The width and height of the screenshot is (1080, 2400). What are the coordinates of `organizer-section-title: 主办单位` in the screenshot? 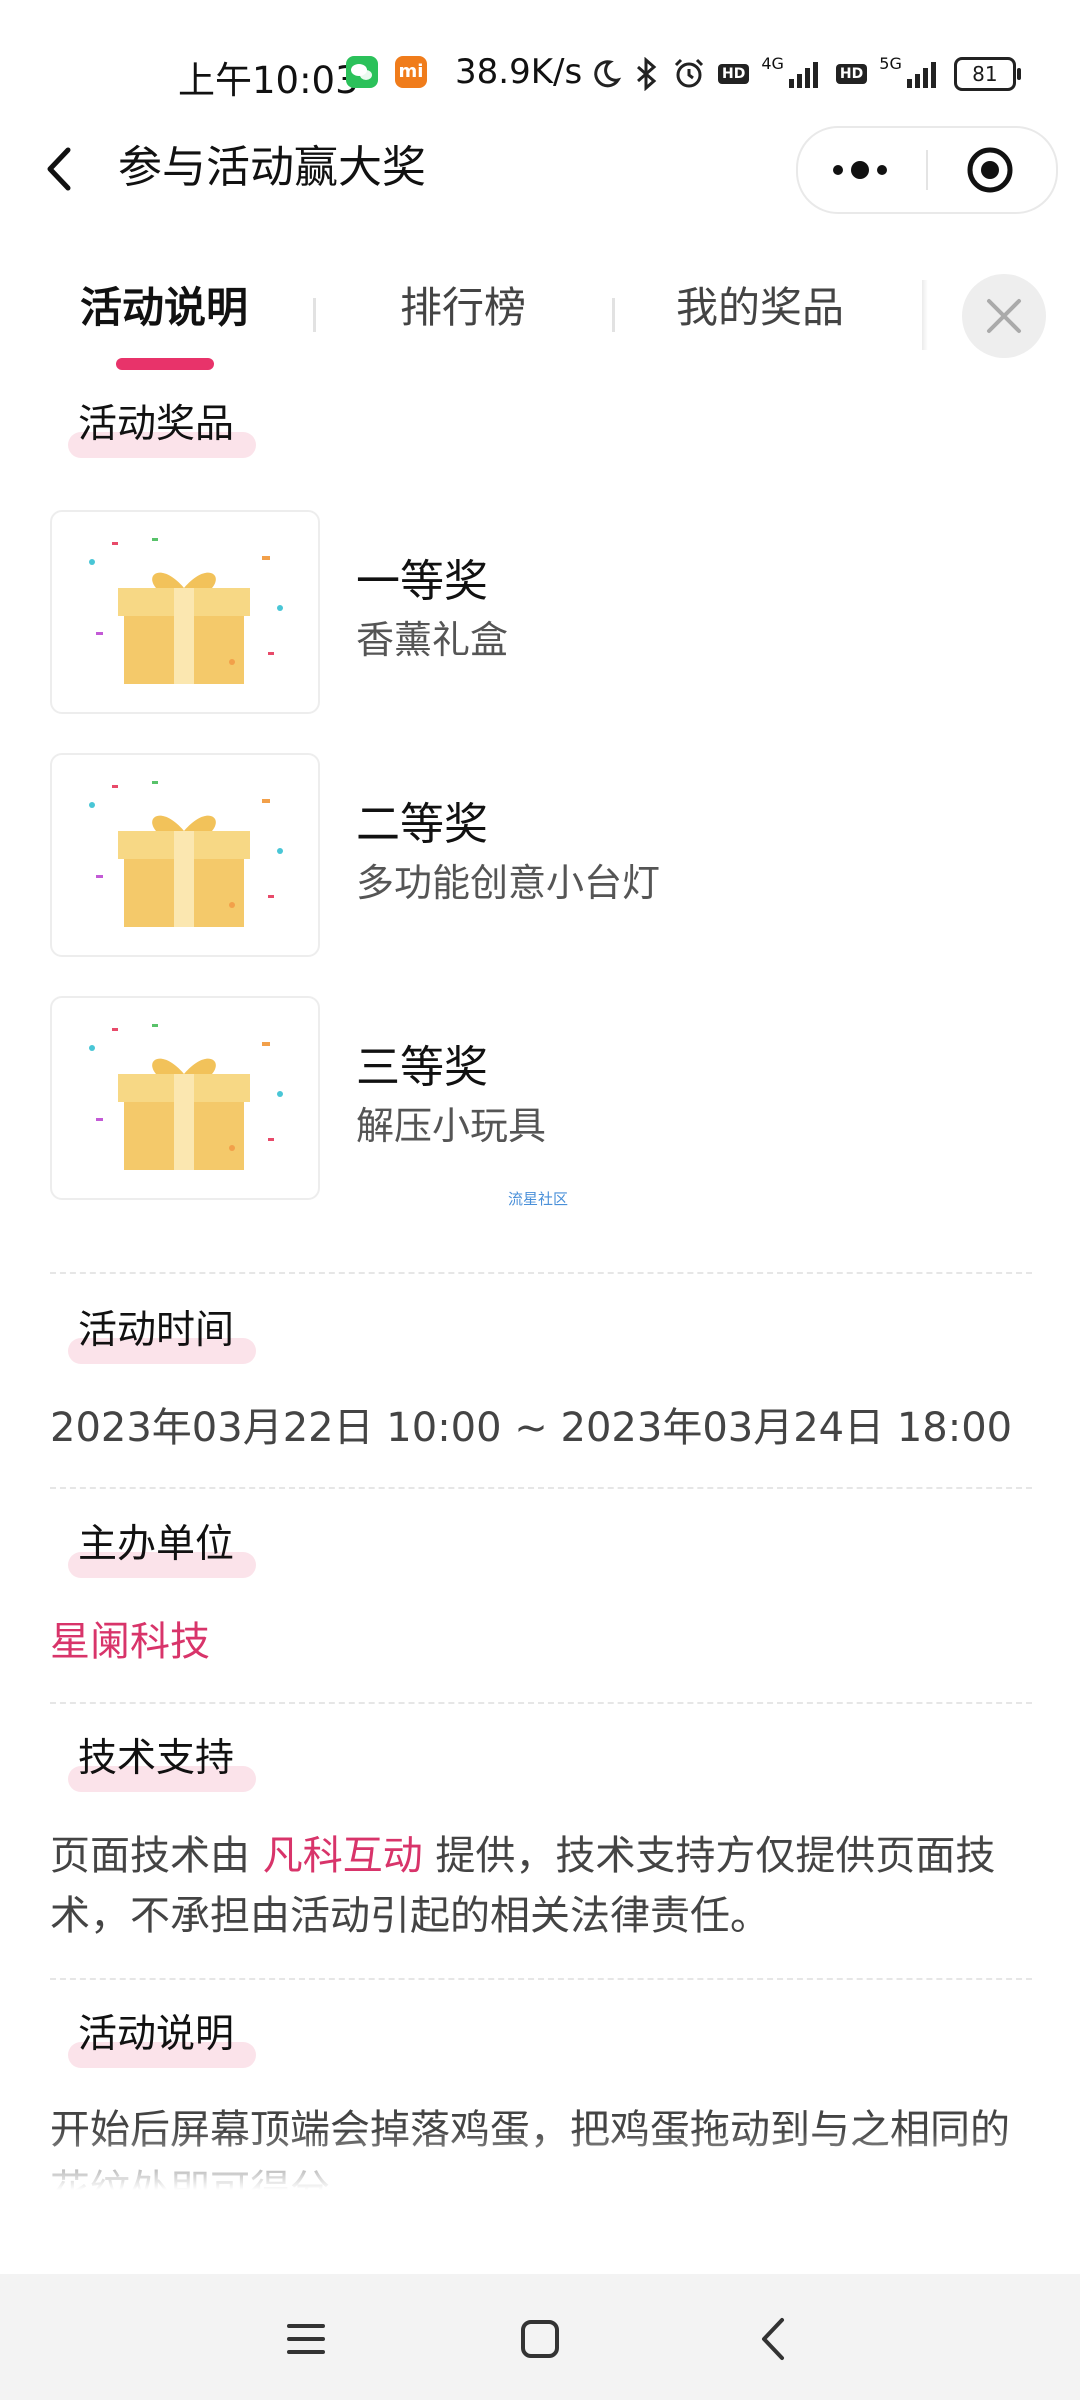 It's located at (159, 1548).